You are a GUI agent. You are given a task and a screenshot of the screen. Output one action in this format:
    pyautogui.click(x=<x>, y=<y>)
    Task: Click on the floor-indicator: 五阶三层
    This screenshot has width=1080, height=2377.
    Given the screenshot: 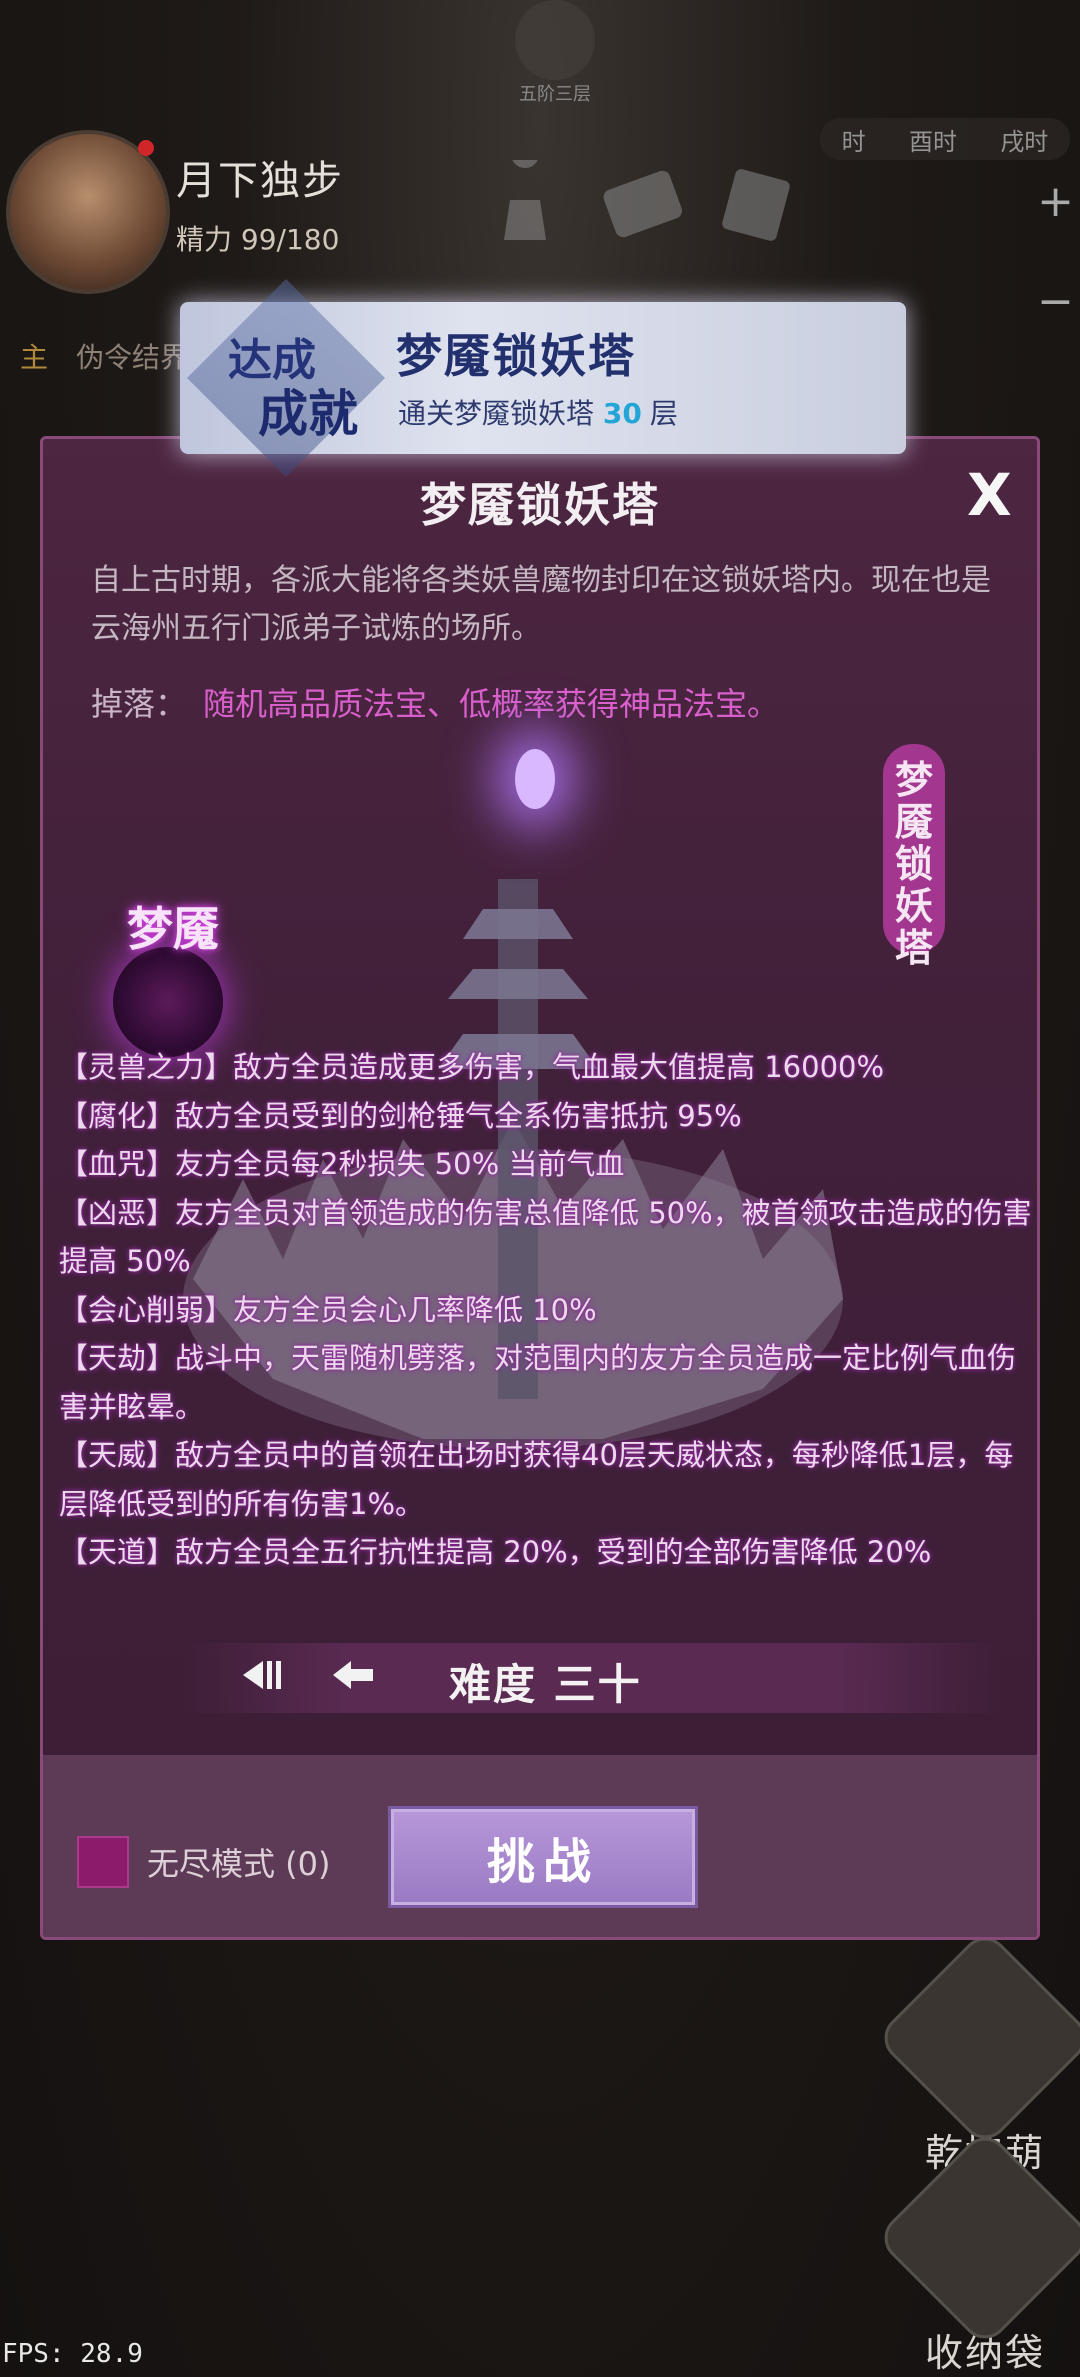 What is the action you would take?
    pyautogui.click(x=555, y=55)
    